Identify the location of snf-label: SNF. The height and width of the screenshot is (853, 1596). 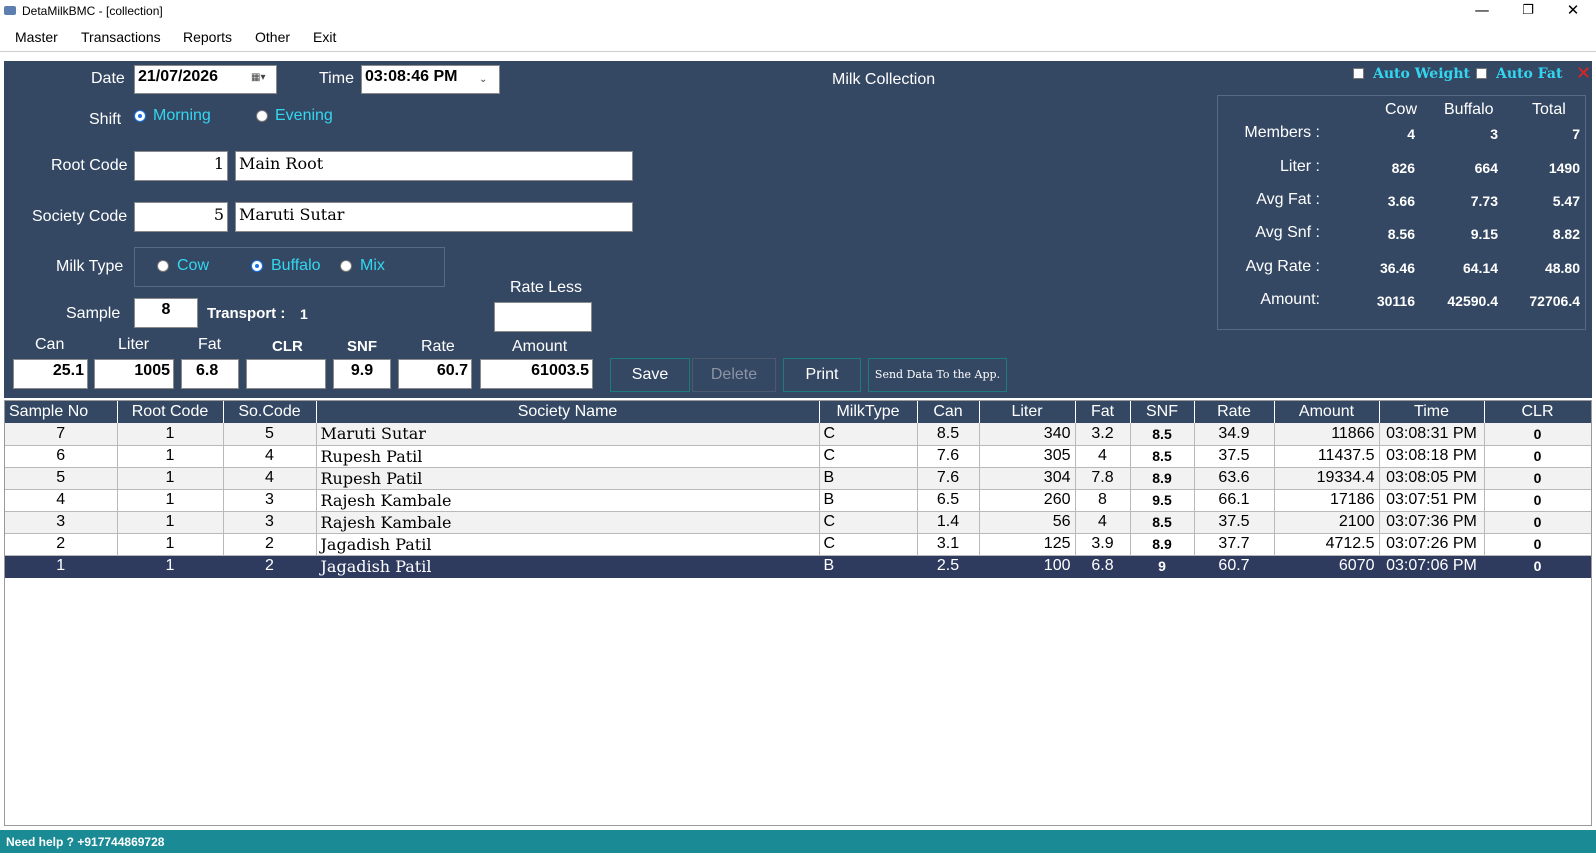
(362, 346).